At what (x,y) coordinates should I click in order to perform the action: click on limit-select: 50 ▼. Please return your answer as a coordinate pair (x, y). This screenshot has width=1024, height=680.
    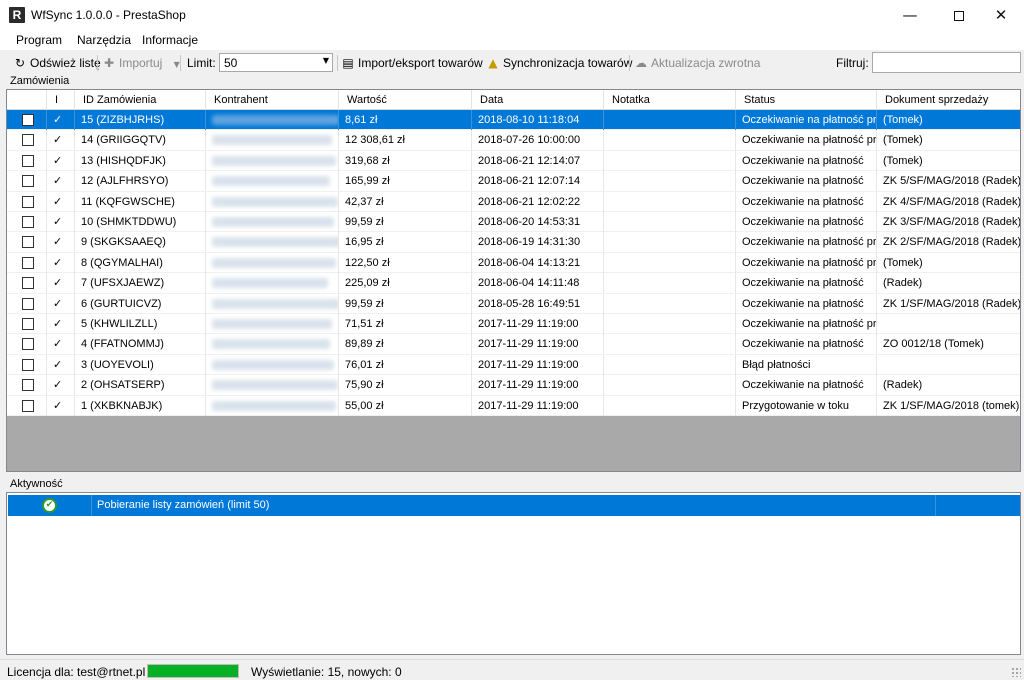
    Looking at the image, I should click on (276, 62).